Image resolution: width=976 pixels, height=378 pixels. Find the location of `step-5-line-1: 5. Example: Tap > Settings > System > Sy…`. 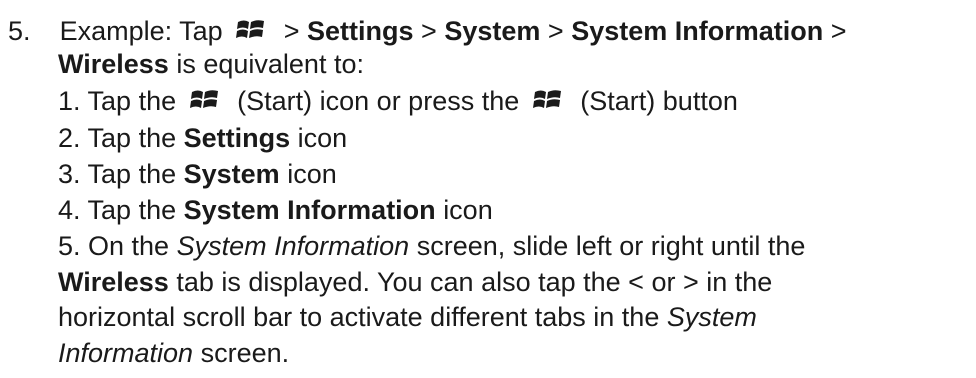

step-5-line-1: 5. Example: Tap > Settings > System > Sy… is located at coordinates (427, 31).